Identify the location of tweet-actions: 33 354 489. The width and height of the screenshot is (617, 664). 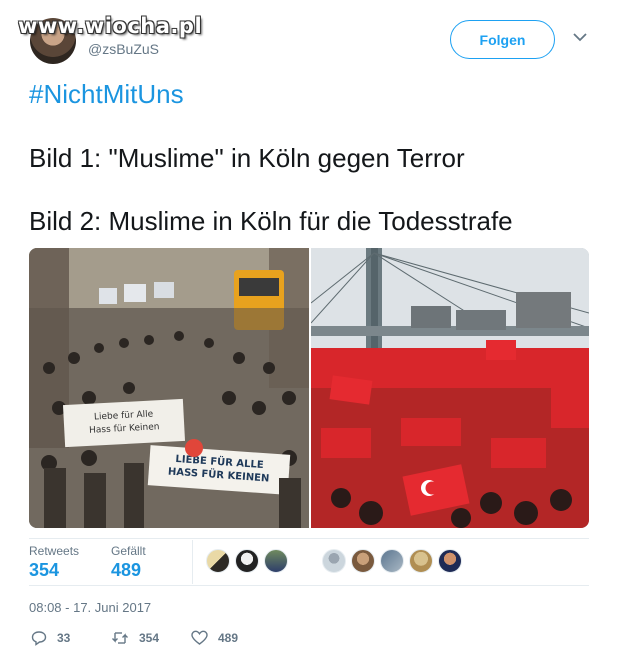
(179, 641).